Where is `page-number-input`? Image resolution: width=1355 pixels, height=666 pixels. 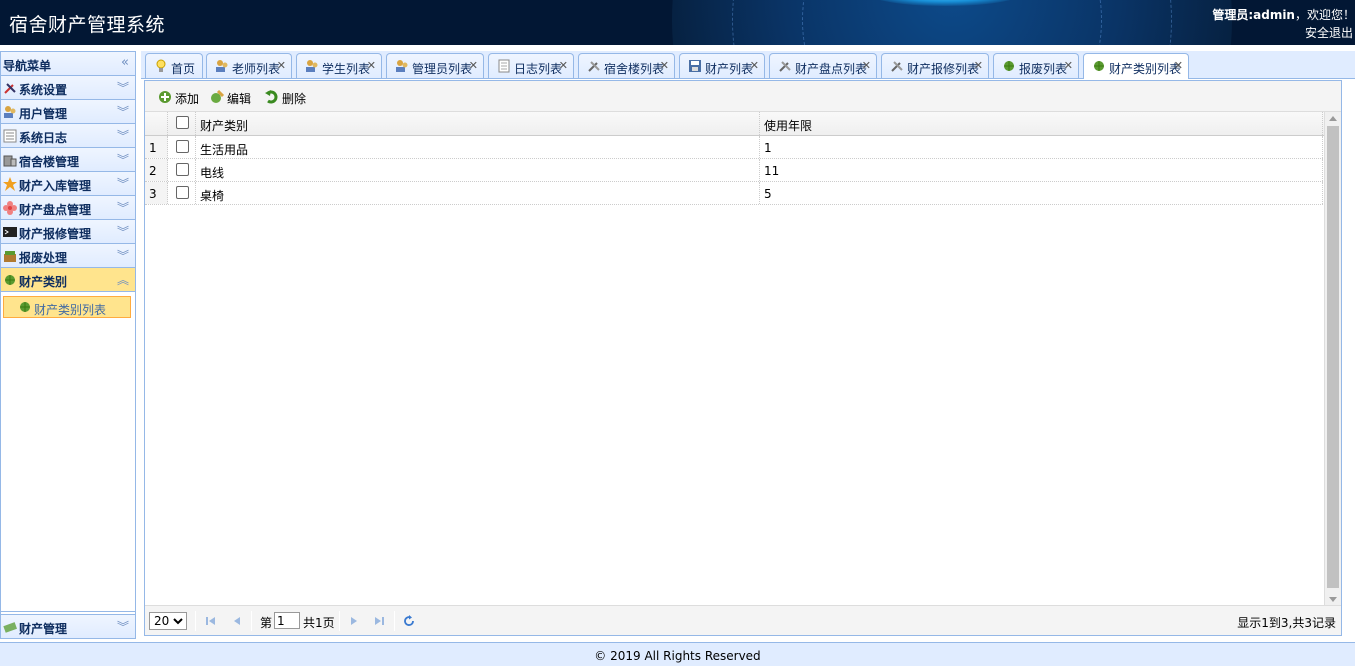
page-number-input is located at coordinates (287, 620).